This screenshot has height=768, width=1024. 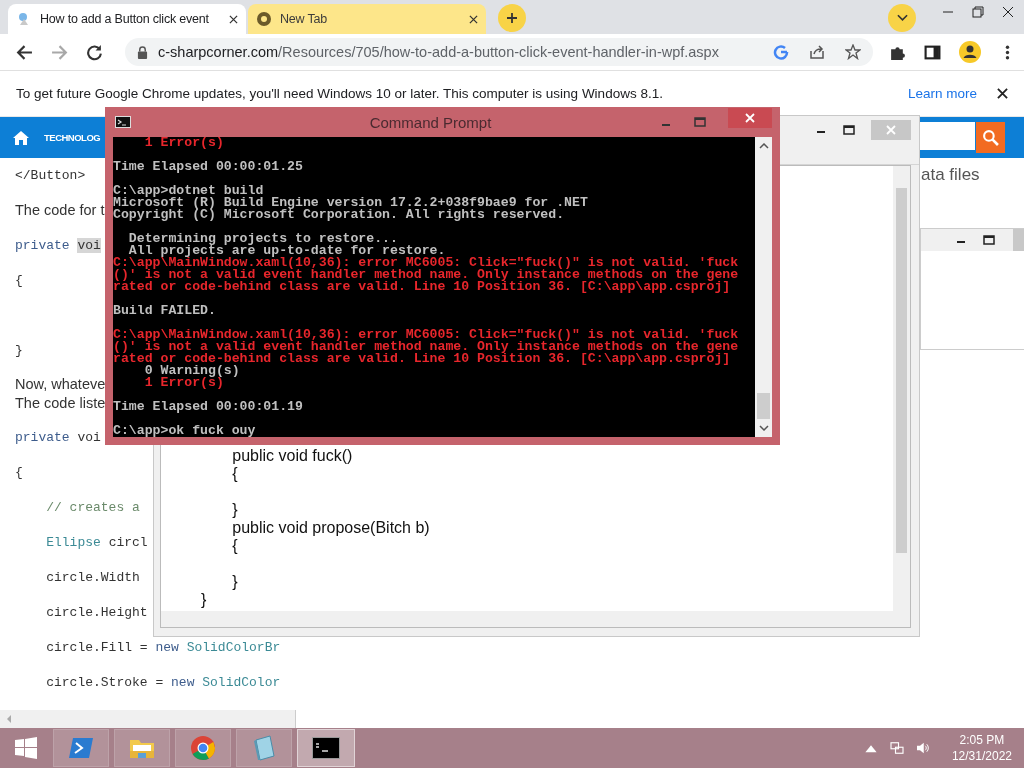 What do you see at coordinates (339, 215) in the screenshot?
I see `console-line: Copyright (C) Microsoft Corporation. All rights reserved.` at bounding box center [339, 215].